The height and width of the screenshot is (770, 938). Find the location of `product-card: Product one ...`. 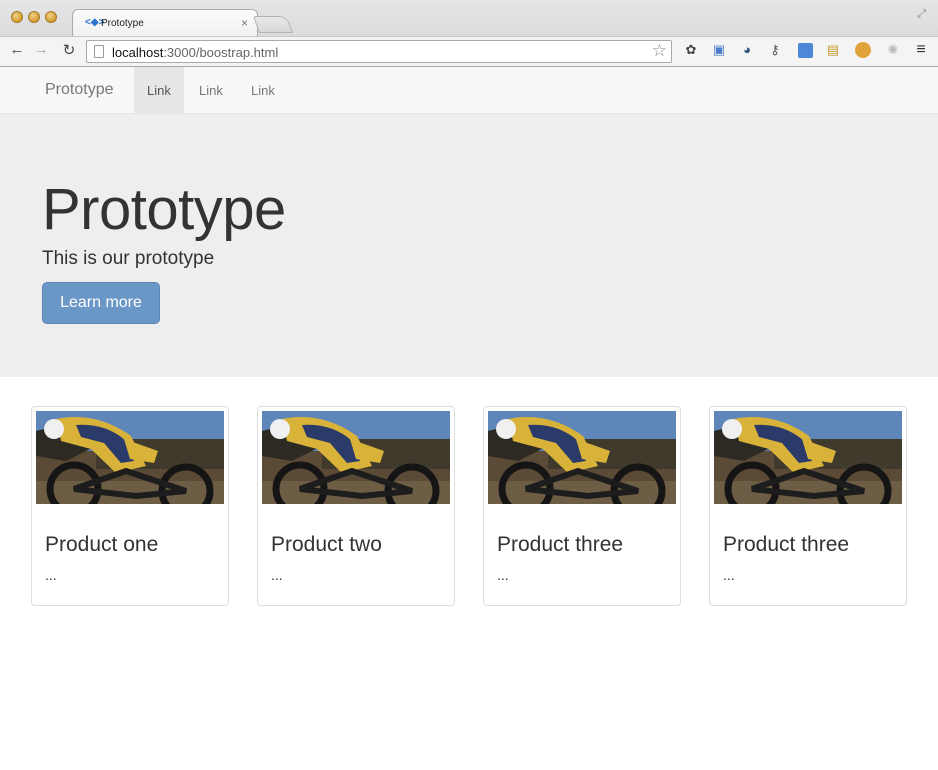

product-card: Product one ... is located at coordinates (130, 506).